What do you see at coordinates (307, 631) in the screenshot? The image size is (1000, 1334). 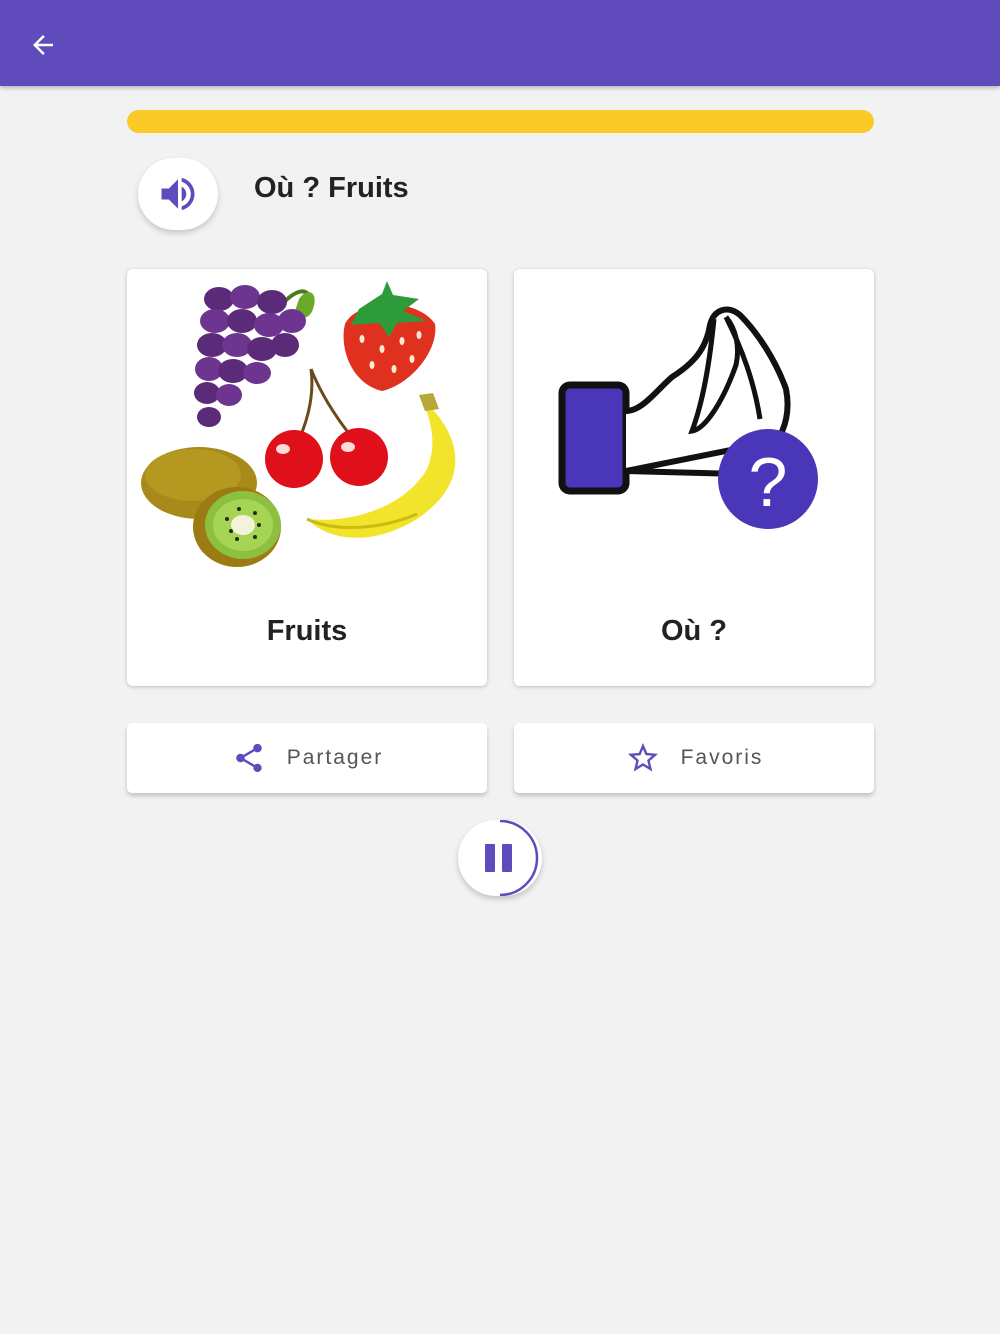 I see `card-label-fruits: Fruits` at bounding box center [307, 631].